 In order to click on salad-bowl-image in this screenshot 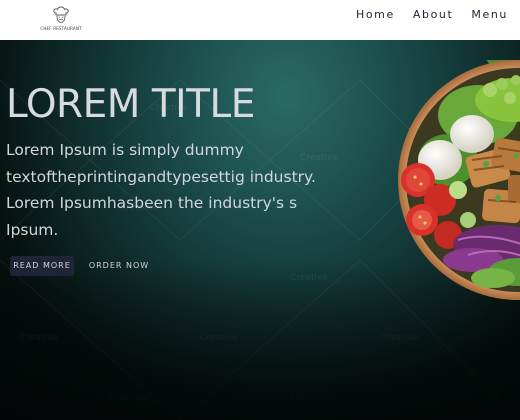, I will do `click(459, 180)`.